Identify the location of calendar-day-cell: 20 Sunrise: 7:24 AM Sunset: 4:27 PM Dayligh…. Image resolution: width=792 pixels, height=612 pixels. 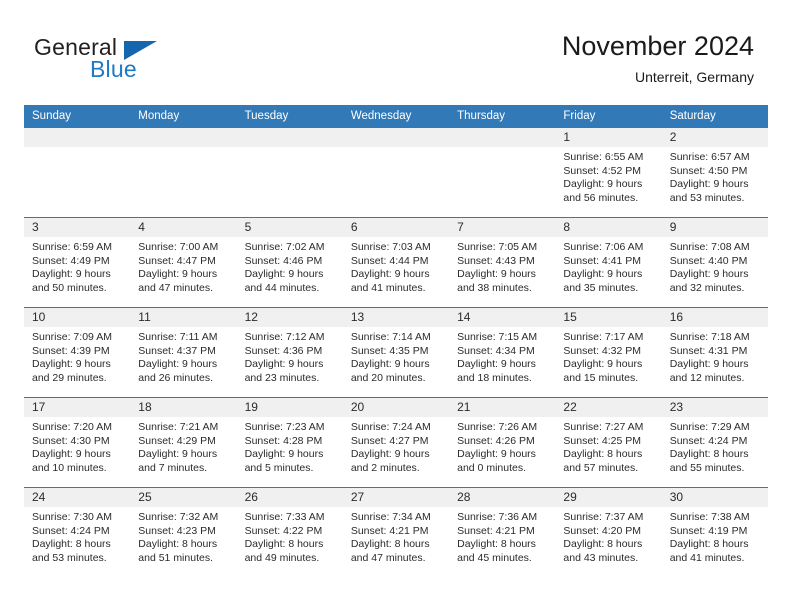
(396, 442).